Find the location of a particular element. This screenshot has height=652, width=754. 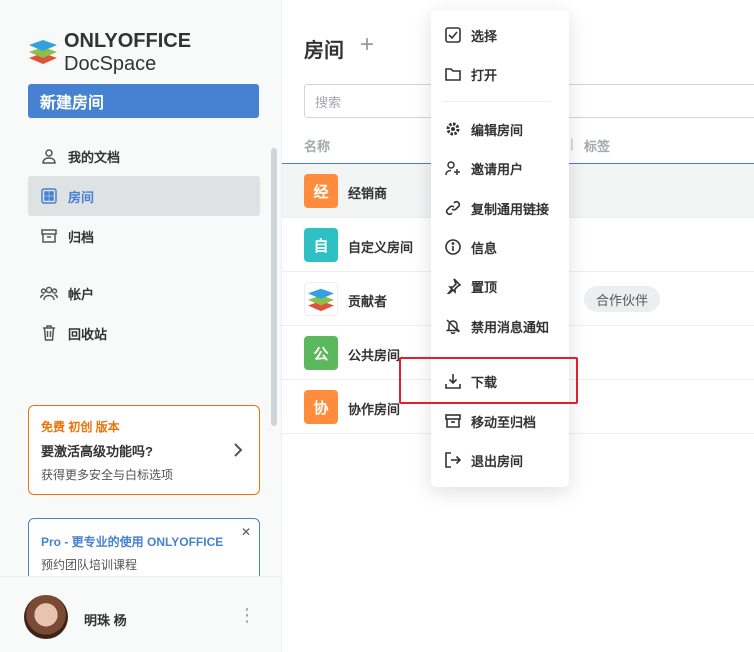

gear-icon is located at coordinates (453, 129).